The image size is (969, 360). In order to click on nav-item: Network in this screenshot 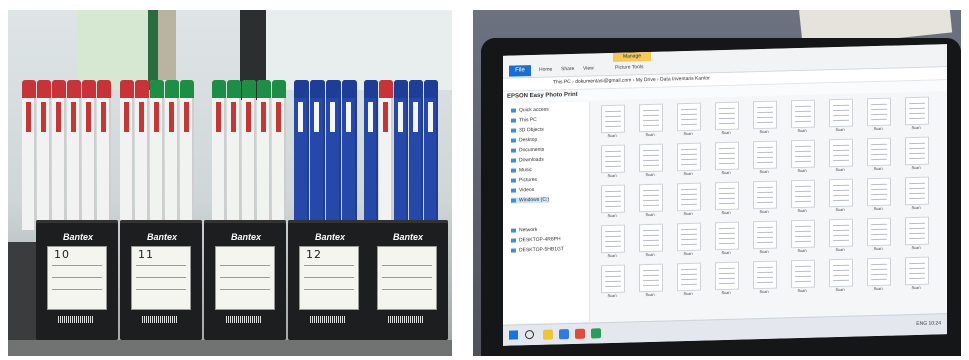, I will do `click(524, 230)`.